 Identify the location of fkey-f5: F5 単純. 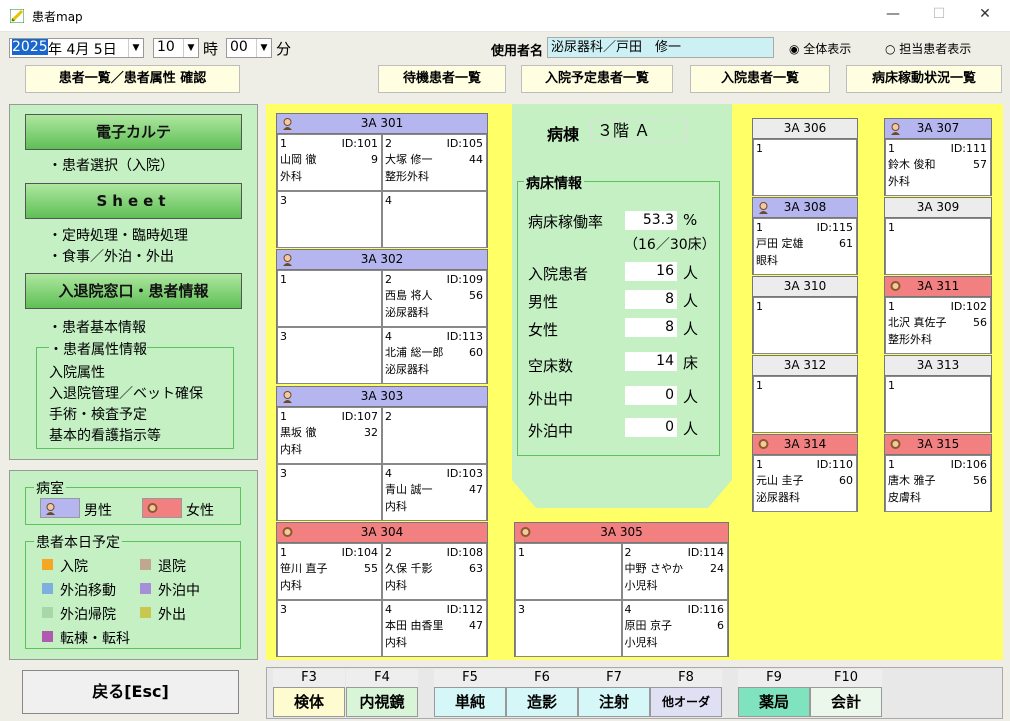
(470, 693).